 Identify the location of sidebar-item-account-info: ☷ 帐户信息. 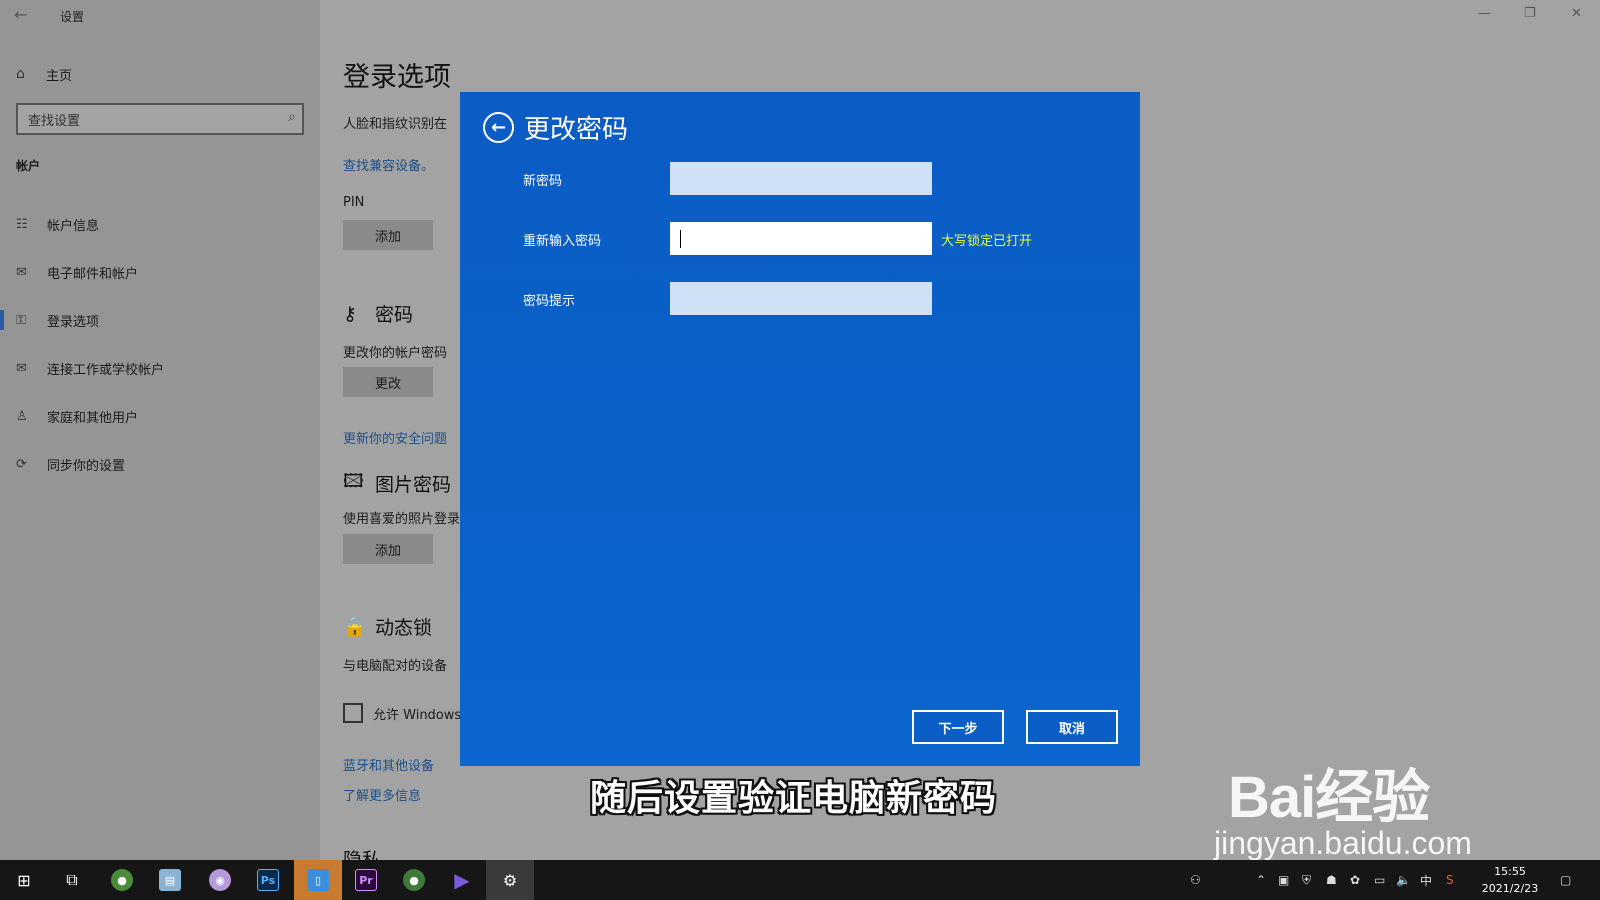
(160, 224).